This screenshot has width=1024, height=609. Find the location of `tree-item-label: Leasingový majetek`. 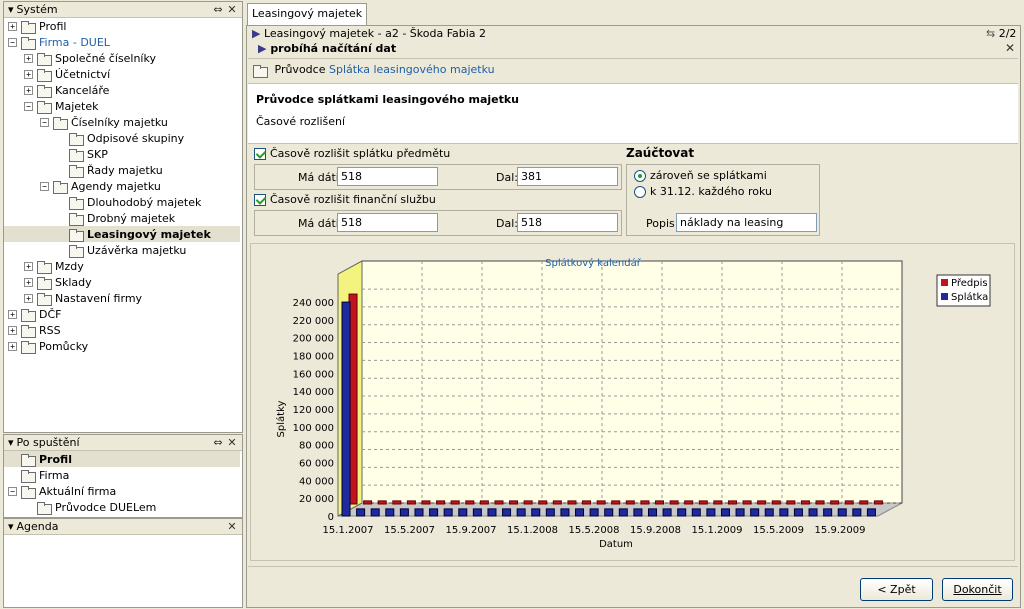

tree-item-label: Leasingový majetek is located at coordinates (149, 234).